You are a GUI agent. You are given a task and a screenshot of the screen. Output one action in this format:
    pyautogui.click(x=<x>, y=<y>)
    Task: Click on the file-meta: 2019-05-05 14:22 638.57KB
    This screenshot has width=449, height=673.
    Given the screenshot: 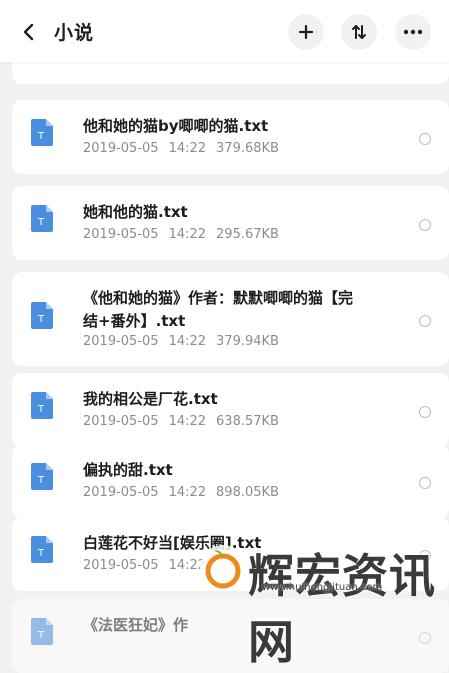 What is the action you would take?
    pyautogui.click(x=186, y=421)
    